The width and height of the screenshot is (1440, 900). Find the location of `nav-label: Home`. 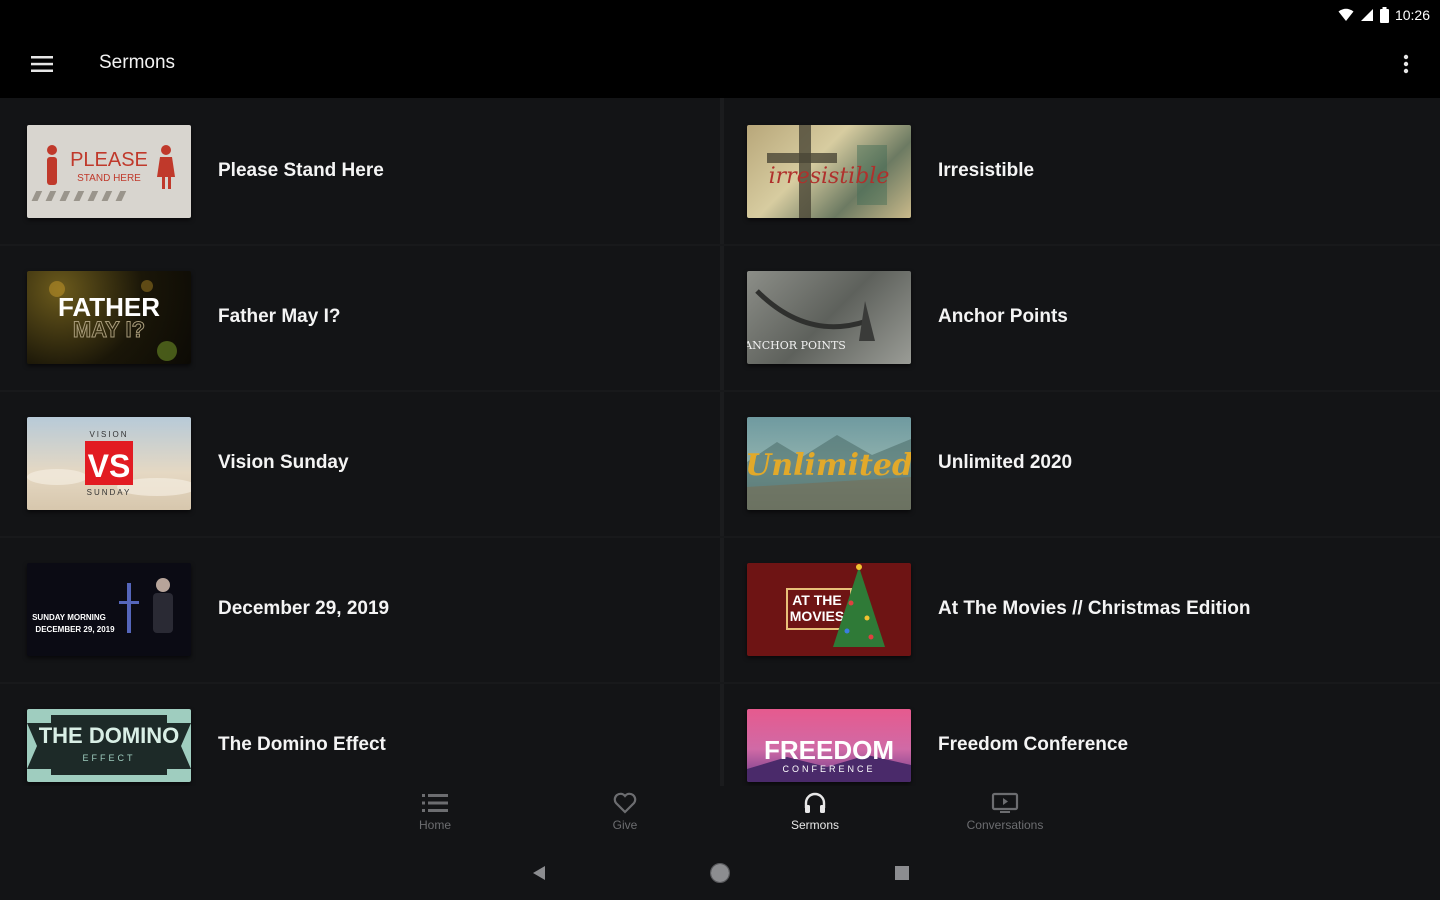

nav-label: Home is located at coordinates (434, 825).